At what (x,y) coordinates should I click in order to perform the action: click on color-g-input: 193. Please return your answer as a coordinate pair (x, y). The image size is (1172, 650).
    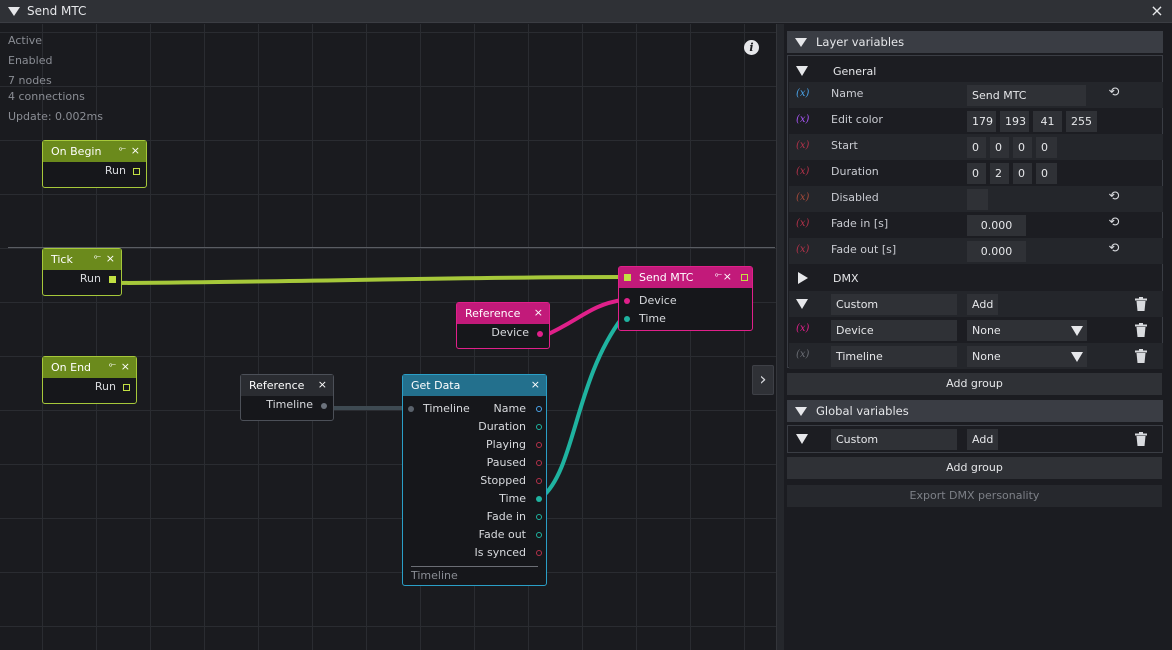
    Looking at the image, I should click on (1014, 121).